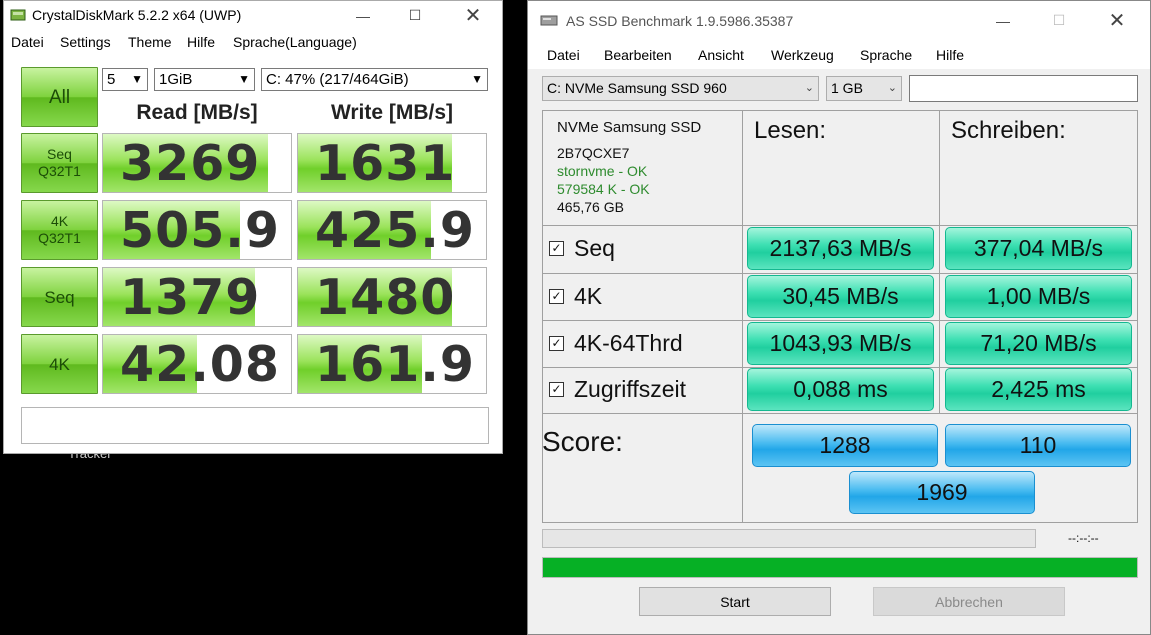 This screenshot has height=635, width=1151. What do you see at coordinates (789, 538) in the screenshot?
I see `test-progress-bar` at bounding box center [789, 538].